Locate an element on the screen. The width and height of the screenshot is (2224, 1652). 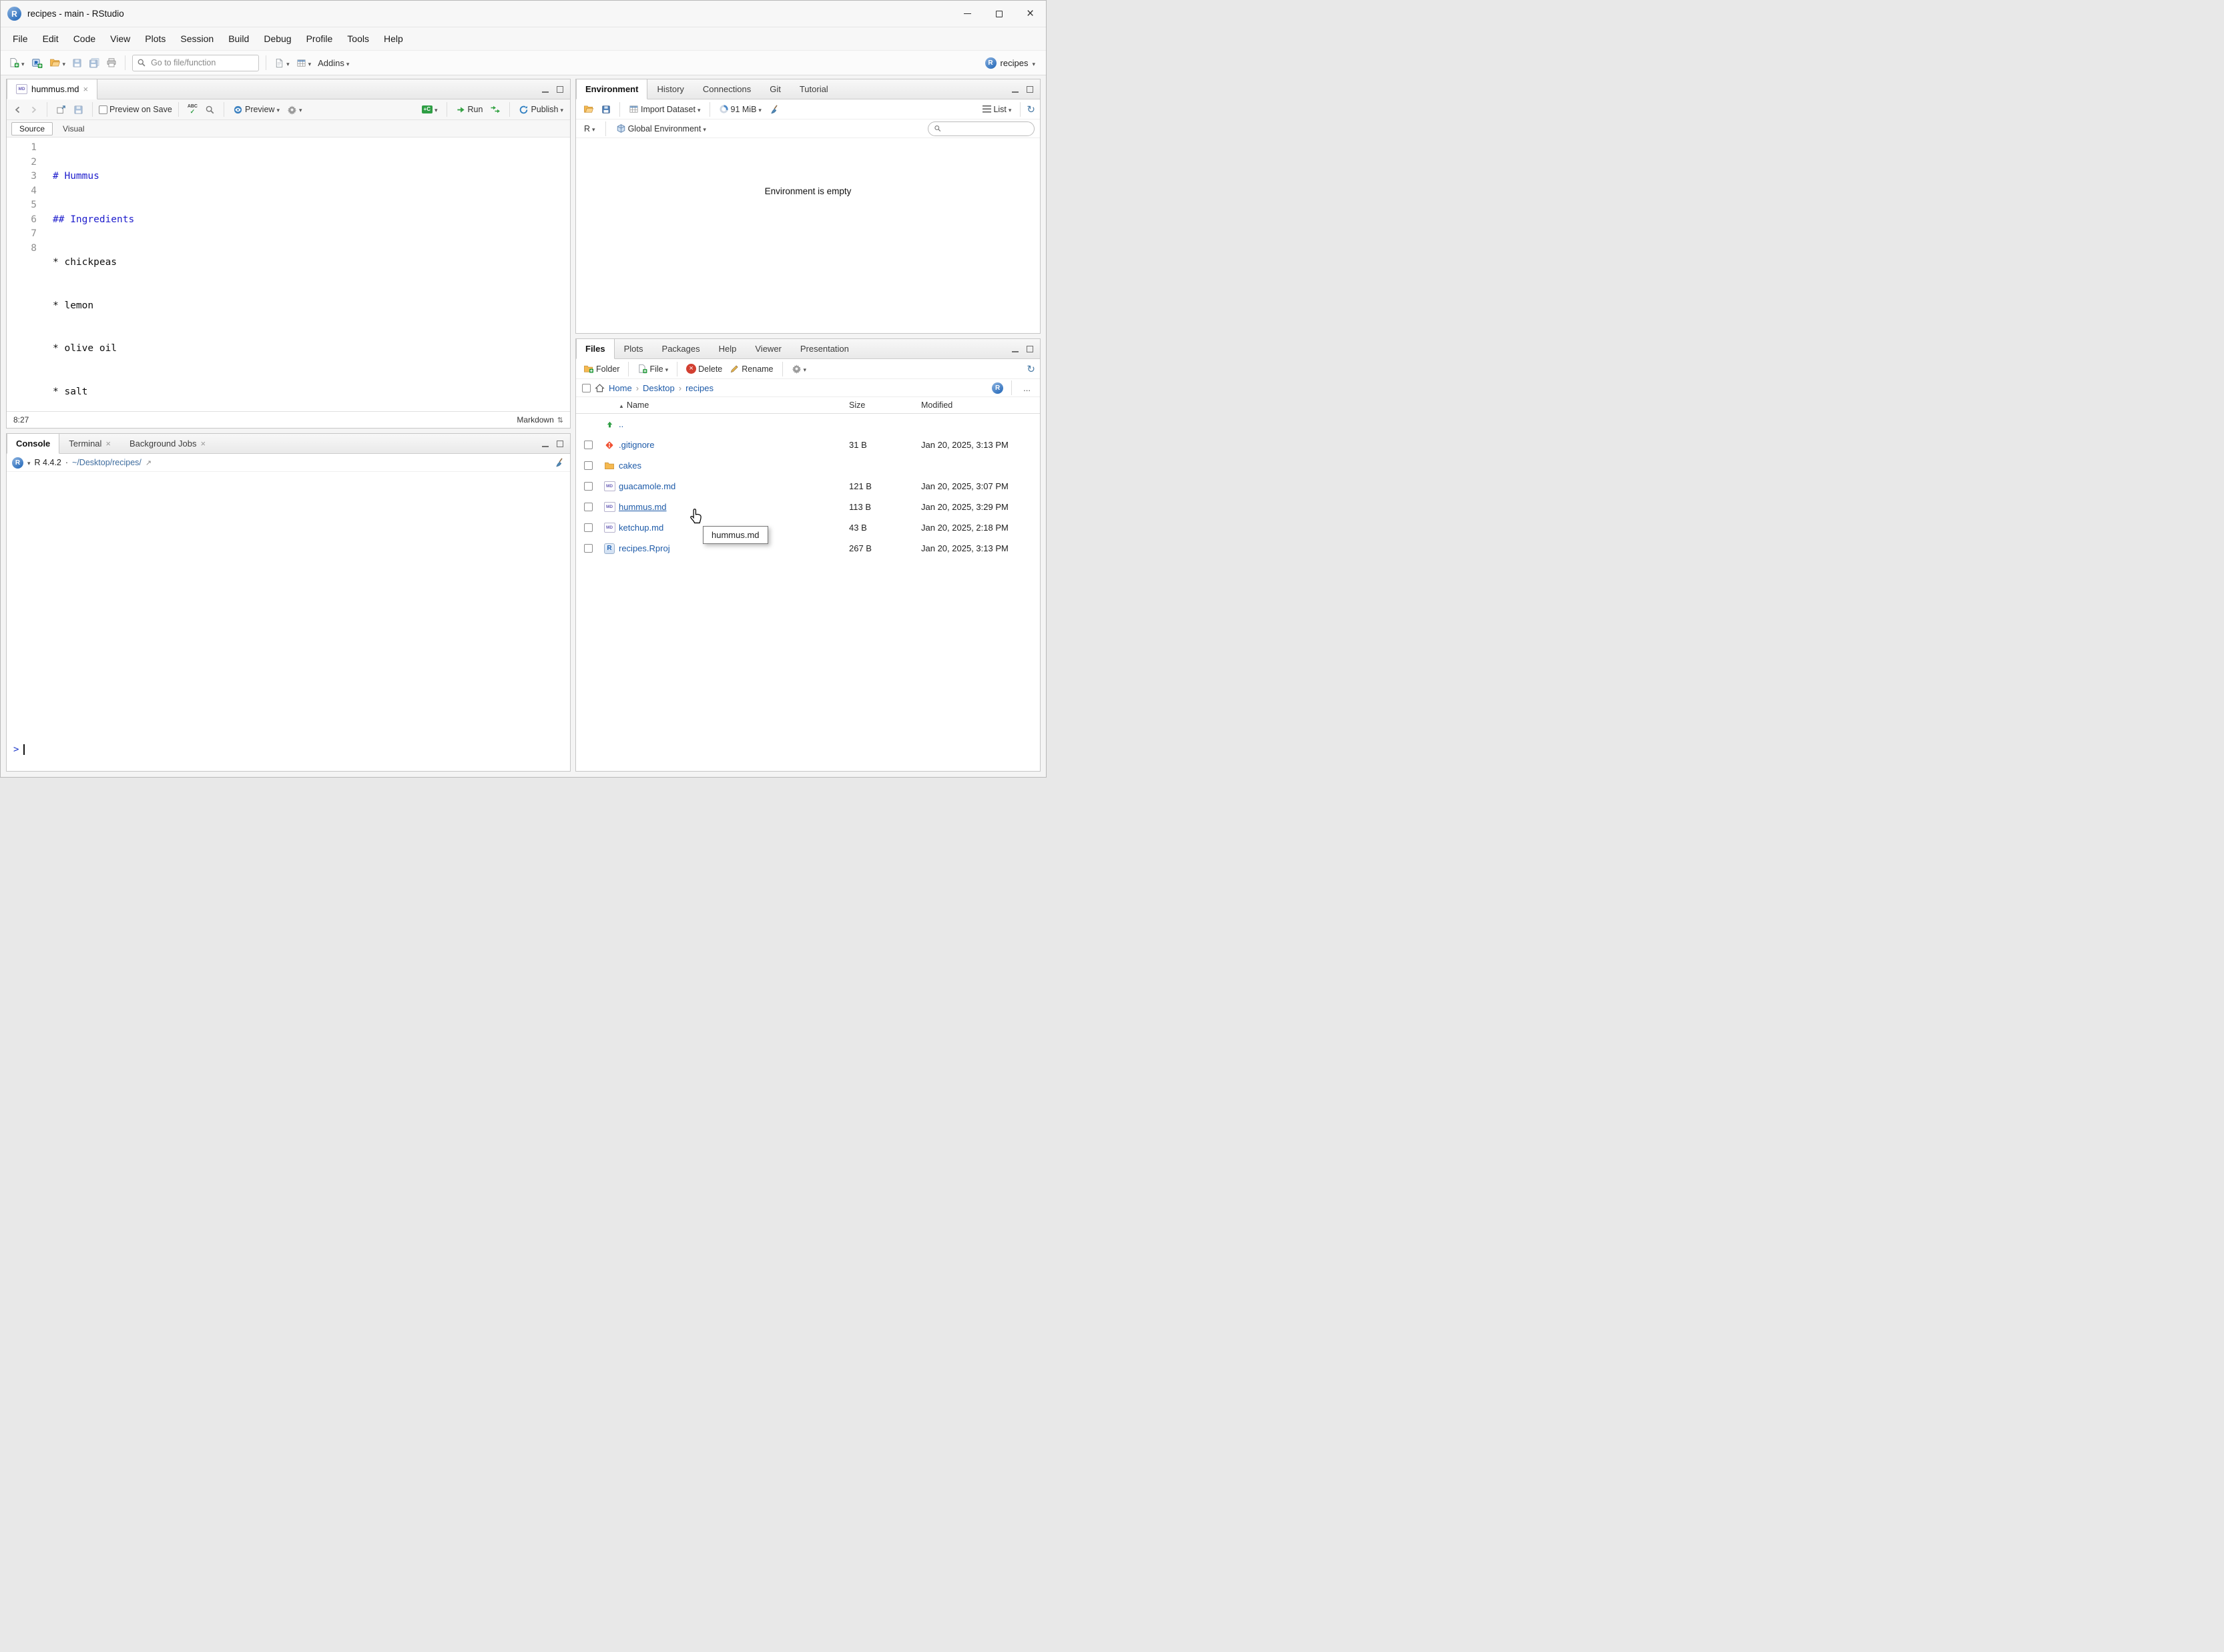
refresh-environment-icon is located at coordinates (1031, 109).